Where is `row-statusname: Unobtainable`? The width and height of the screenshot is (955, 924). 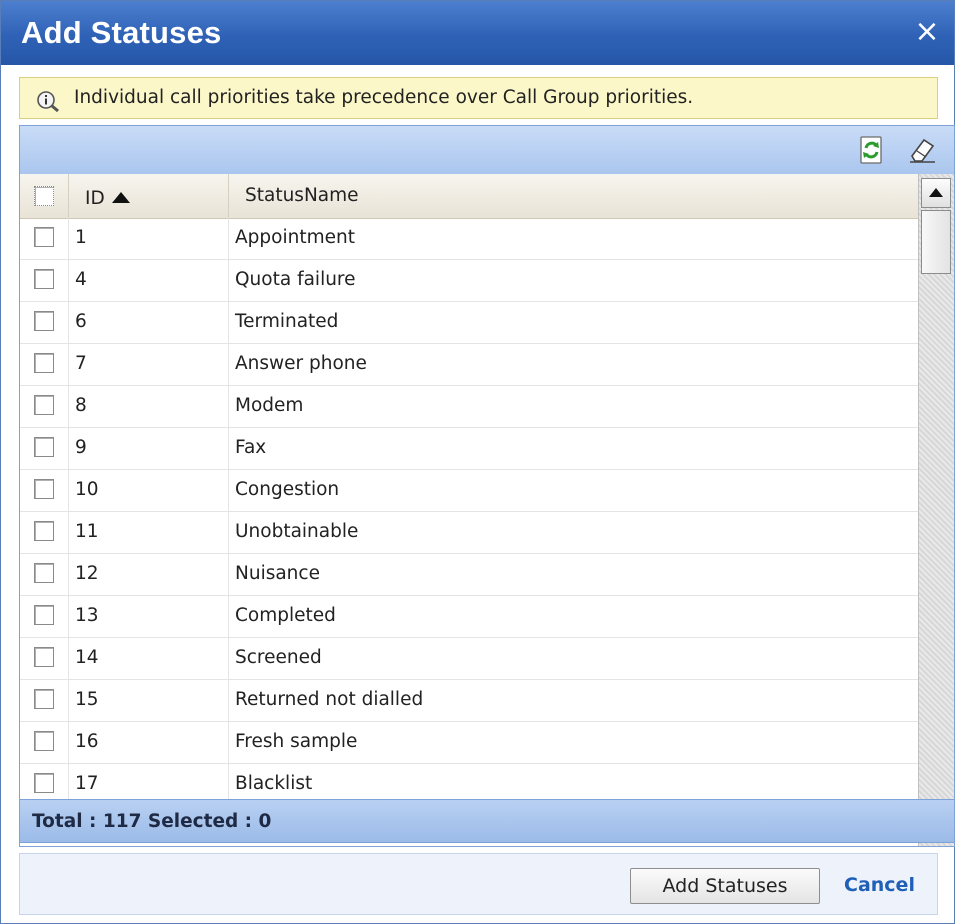 row-statusname: Unobtainable is located at coordinates (297, 531).